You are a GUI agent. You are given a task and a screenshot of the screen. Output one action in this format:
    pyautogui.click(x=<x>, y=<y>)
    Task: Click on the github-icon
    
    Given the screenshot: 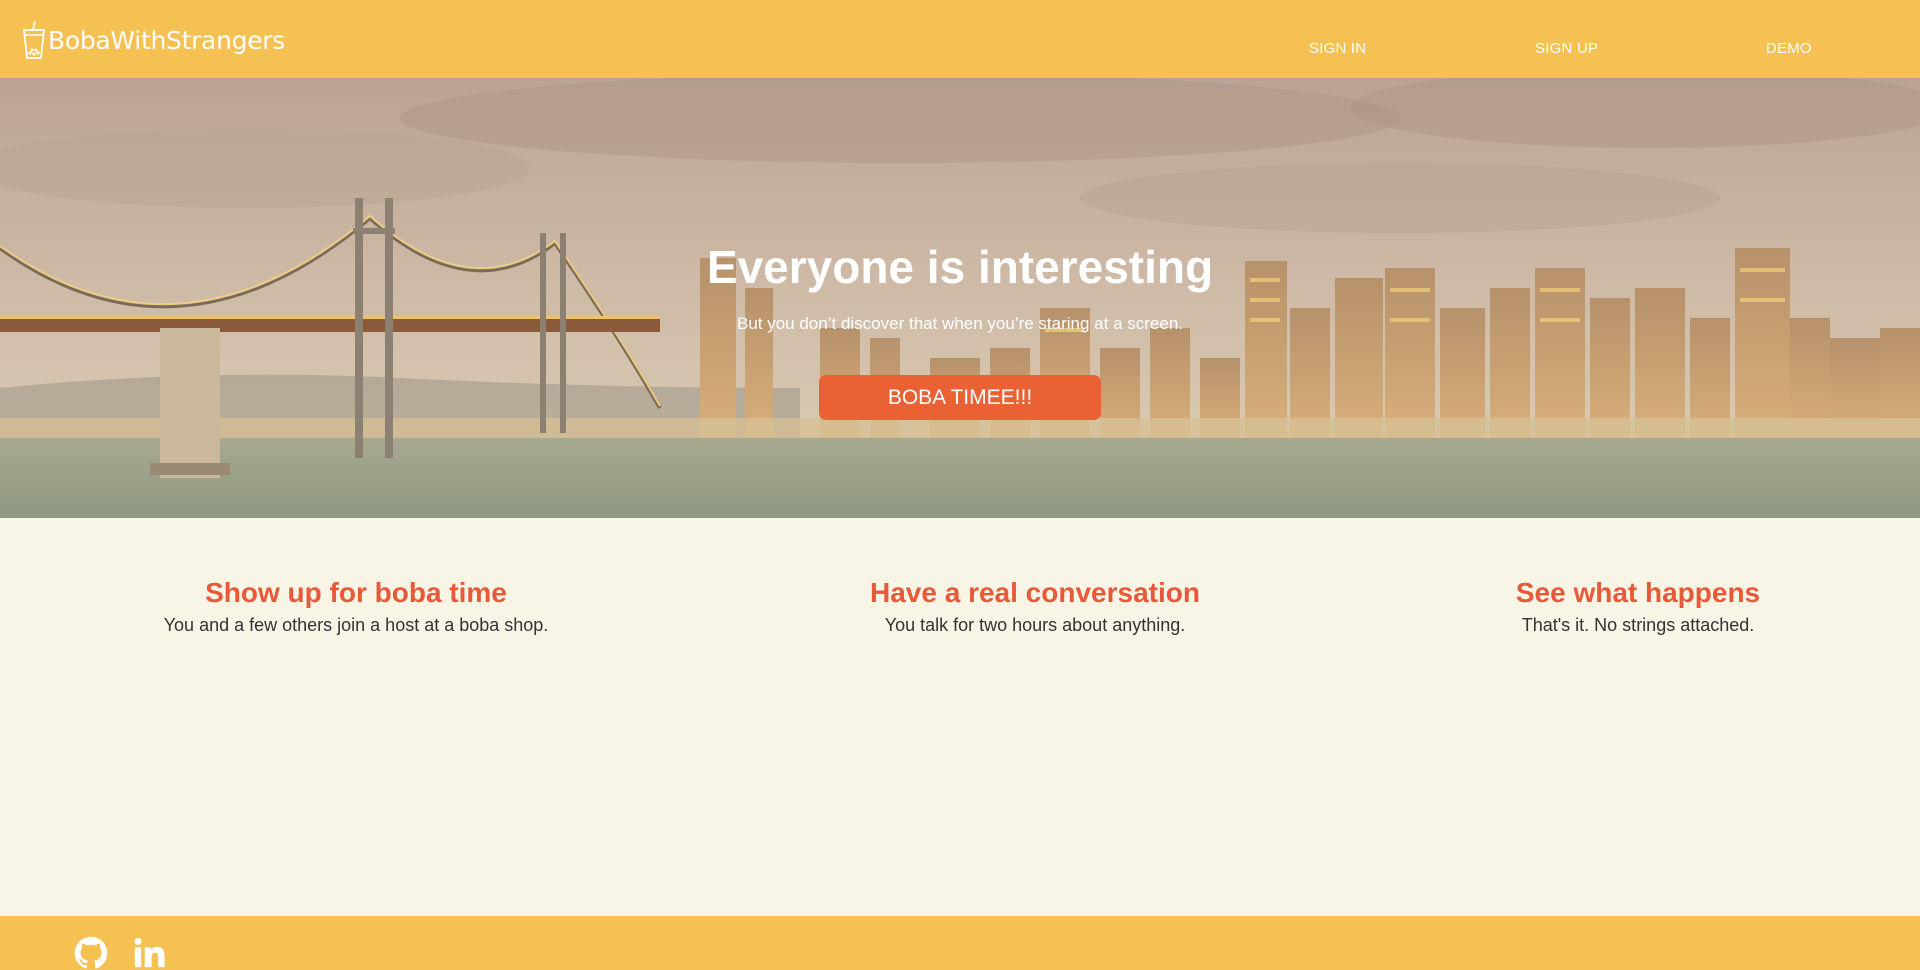 What is the action you would take?
    pyautogui.click(x=91, y=953)
    